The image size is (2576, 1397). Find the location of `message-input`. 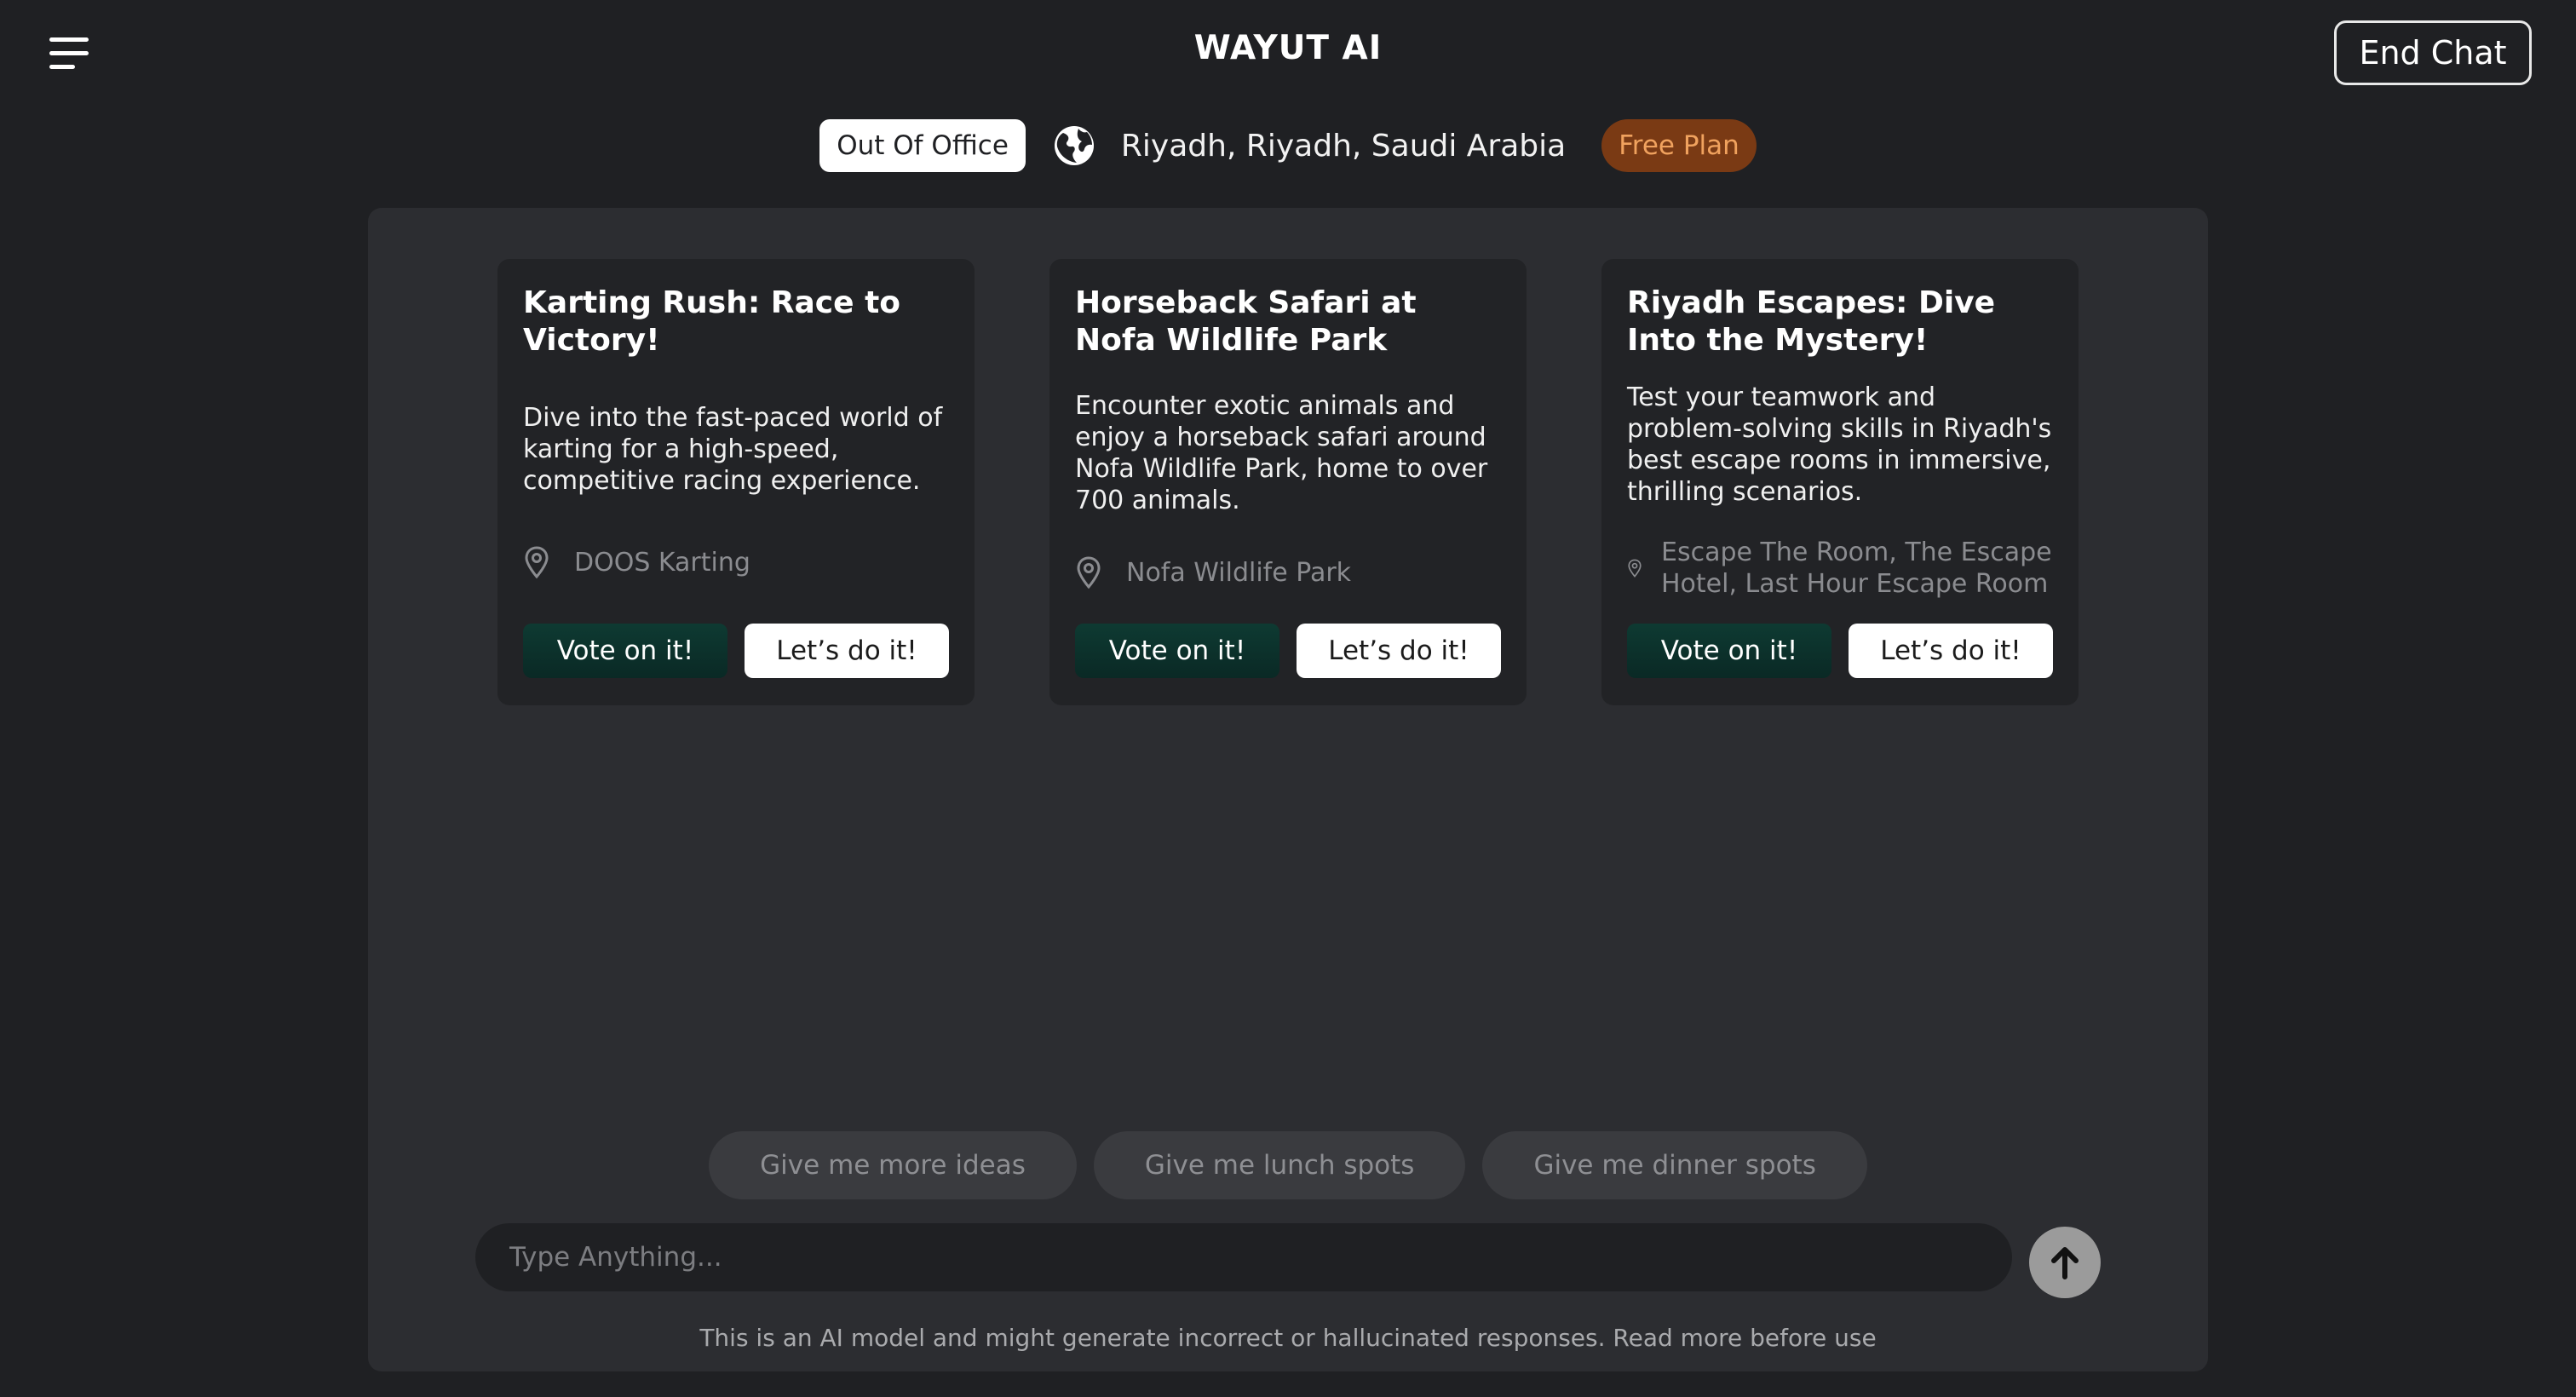

message-input is located at coordinates (1243, 1257).